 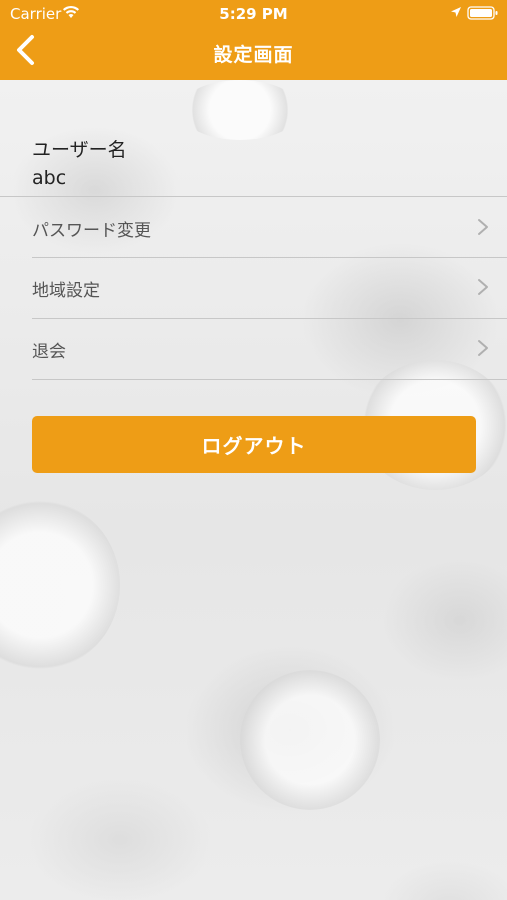 I want to click on menu-item-withdraw: 退会, so click(x=253, y=348).